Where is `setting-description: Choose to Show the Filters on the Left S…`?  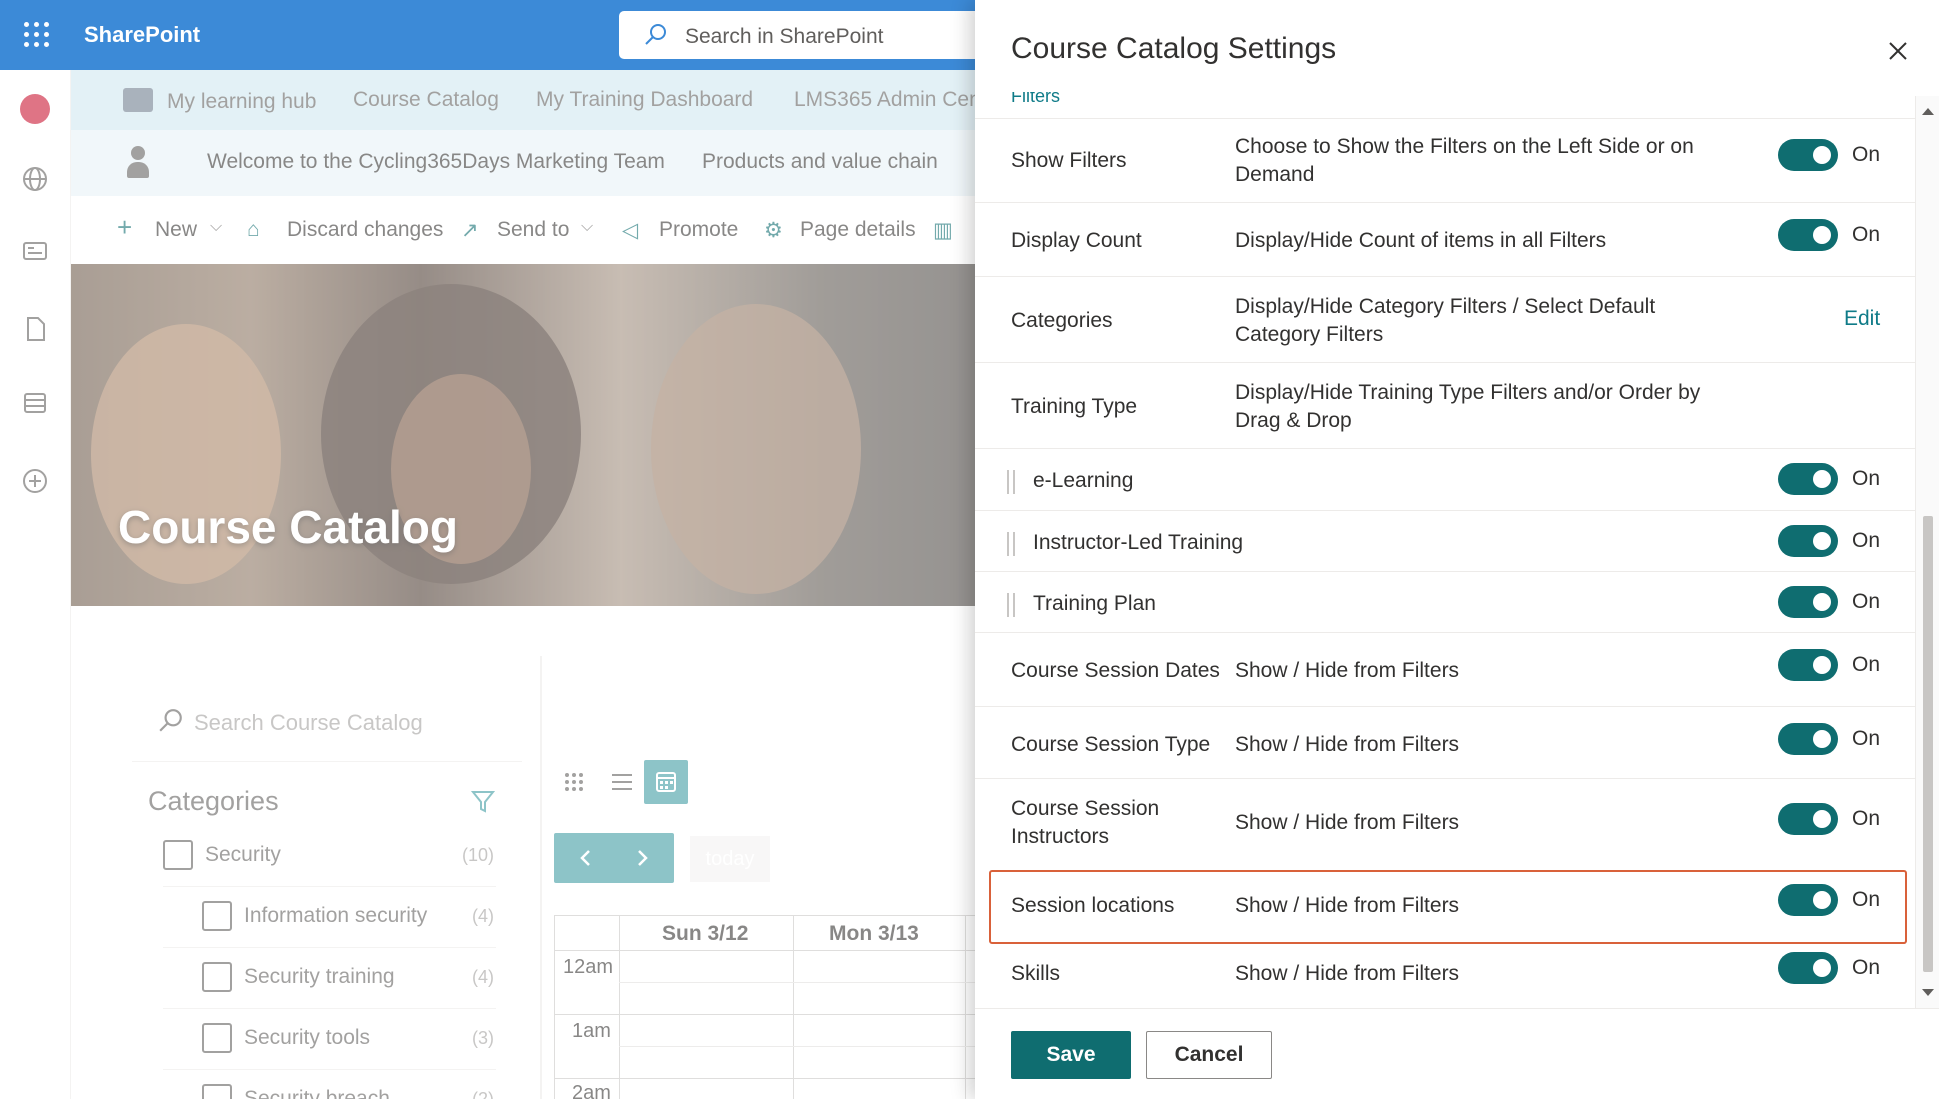
setting-description: Choose to Show the Filters on the Left S… is located at coordinates (1464, 160).